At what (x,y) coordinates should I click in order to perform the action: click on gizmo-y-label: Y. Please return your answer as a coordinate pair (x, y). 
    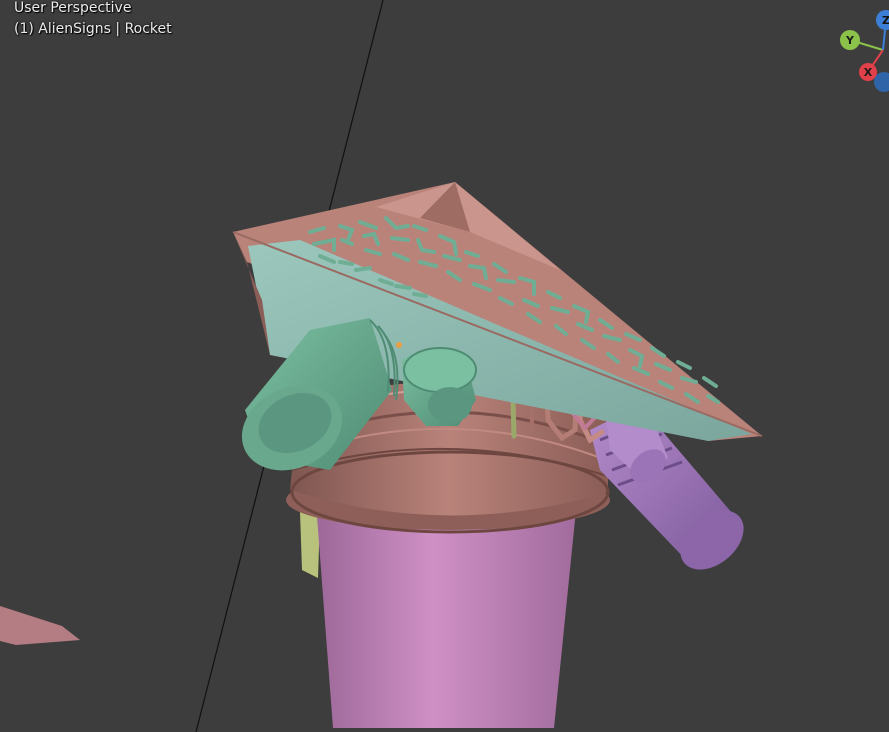
    Looking at the image, I should click on (850, 40).